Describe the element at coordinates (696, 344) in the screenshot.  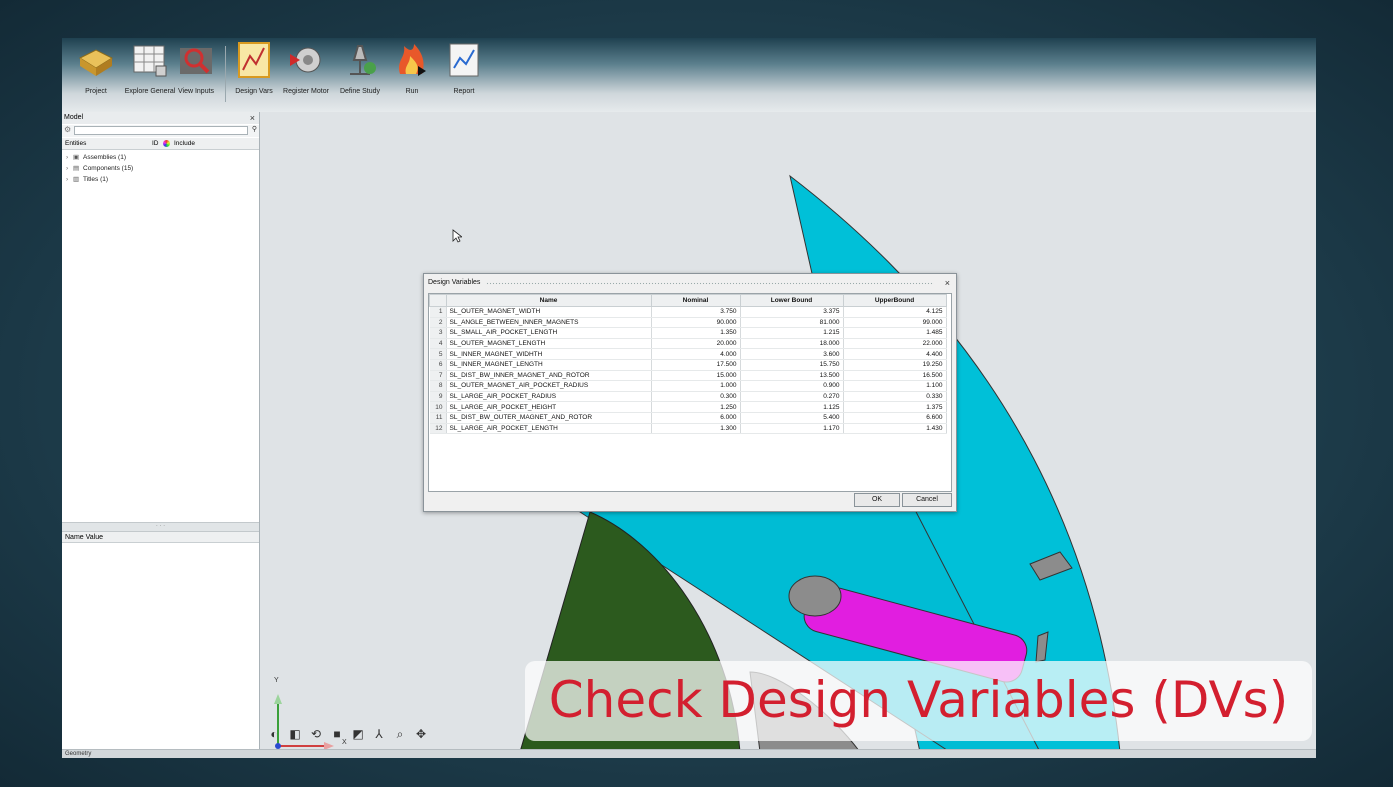
I see `nominal-cell: 20.000` at that location.